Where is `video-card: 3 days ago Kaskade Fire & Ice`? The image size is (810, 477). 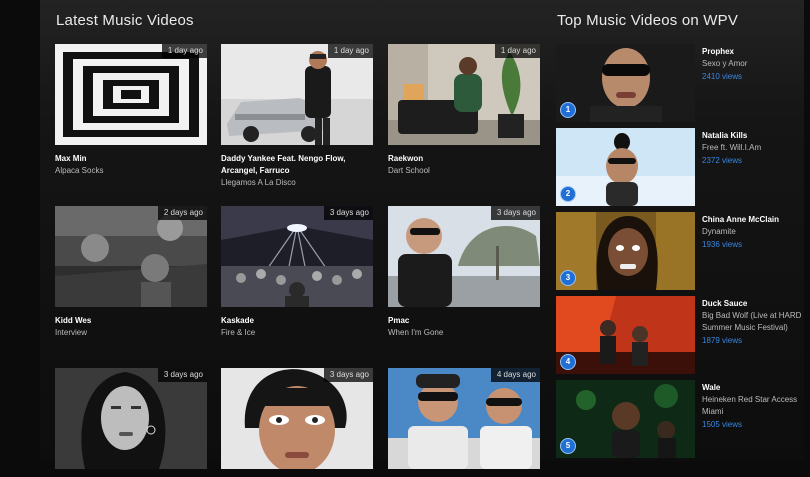 video-card: 3 days ago Kaskade Fire & Ice is located at coordinates (297, 272).